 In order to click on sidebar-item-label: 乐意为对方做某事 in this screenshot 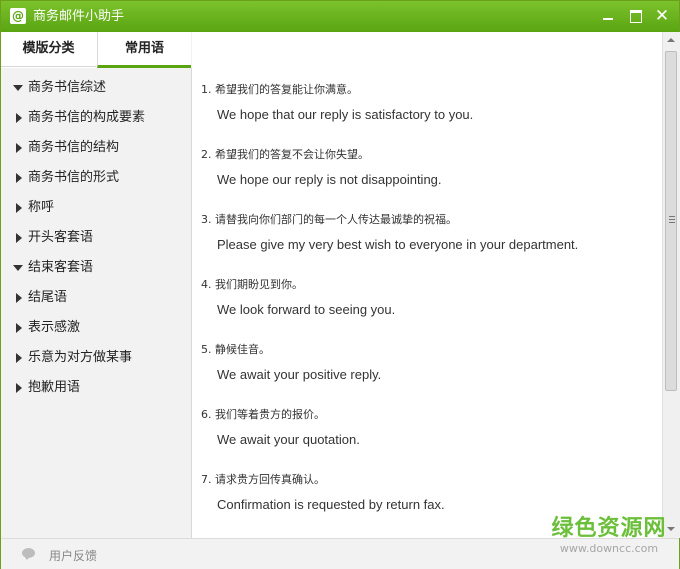, I will do `click(80, 357)`.